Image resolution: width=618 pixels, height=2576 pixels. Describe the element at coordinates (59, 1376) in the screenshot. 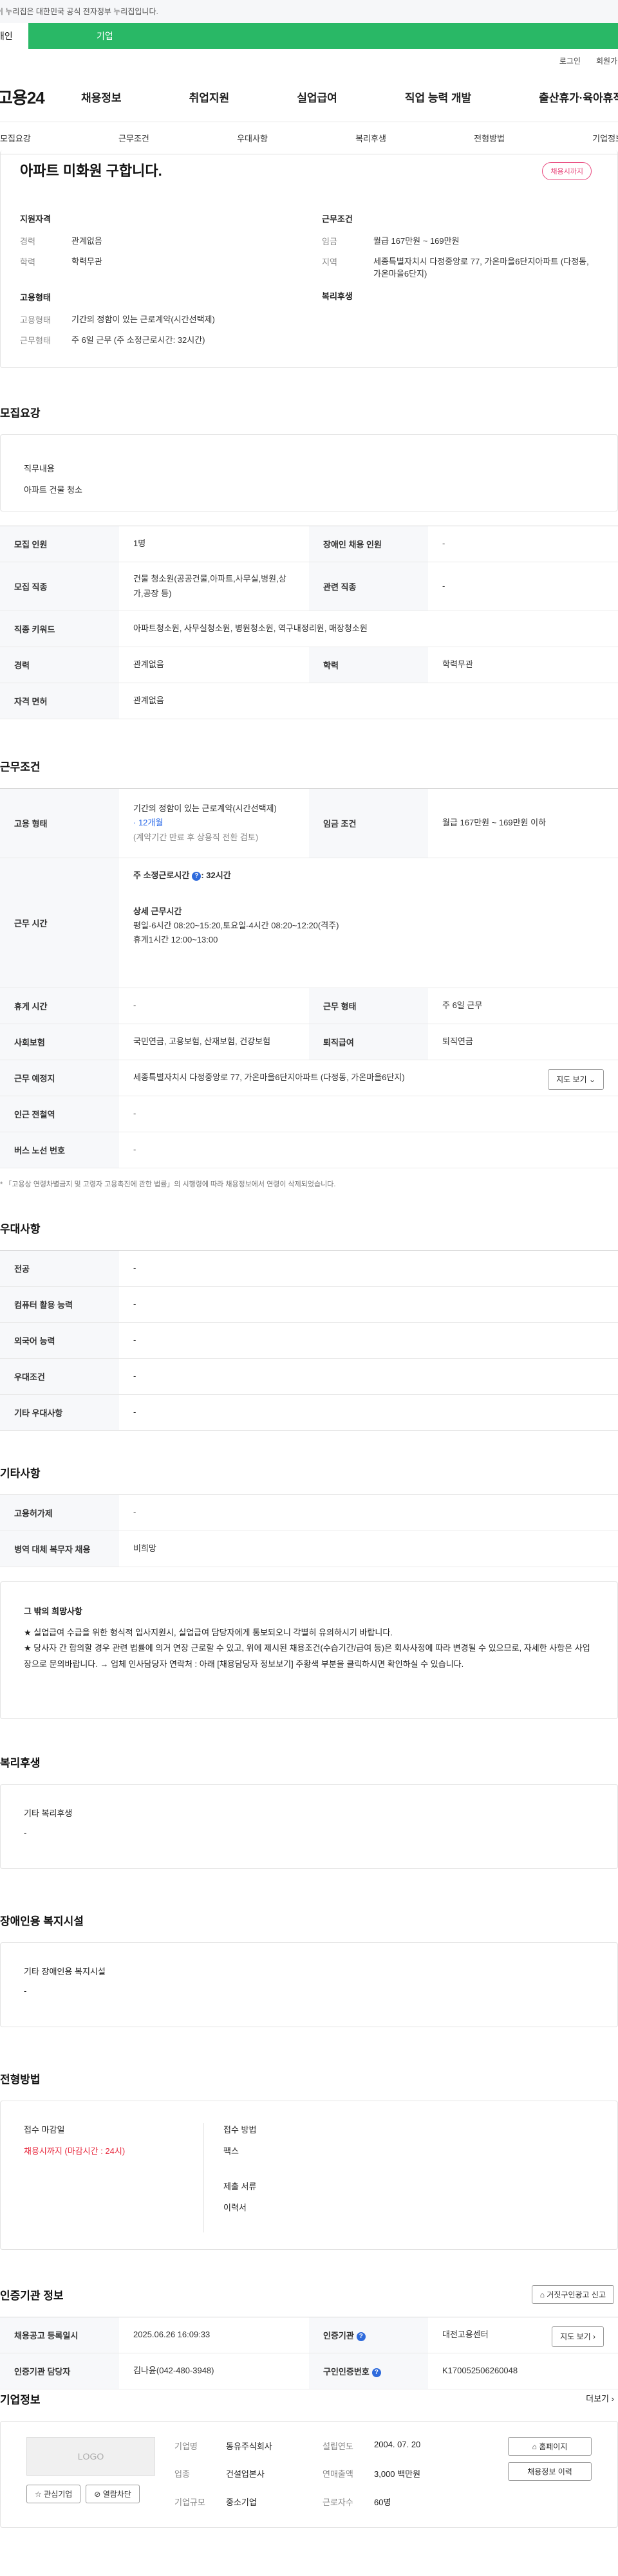

I see `pref-key: 우대조건` at that location.